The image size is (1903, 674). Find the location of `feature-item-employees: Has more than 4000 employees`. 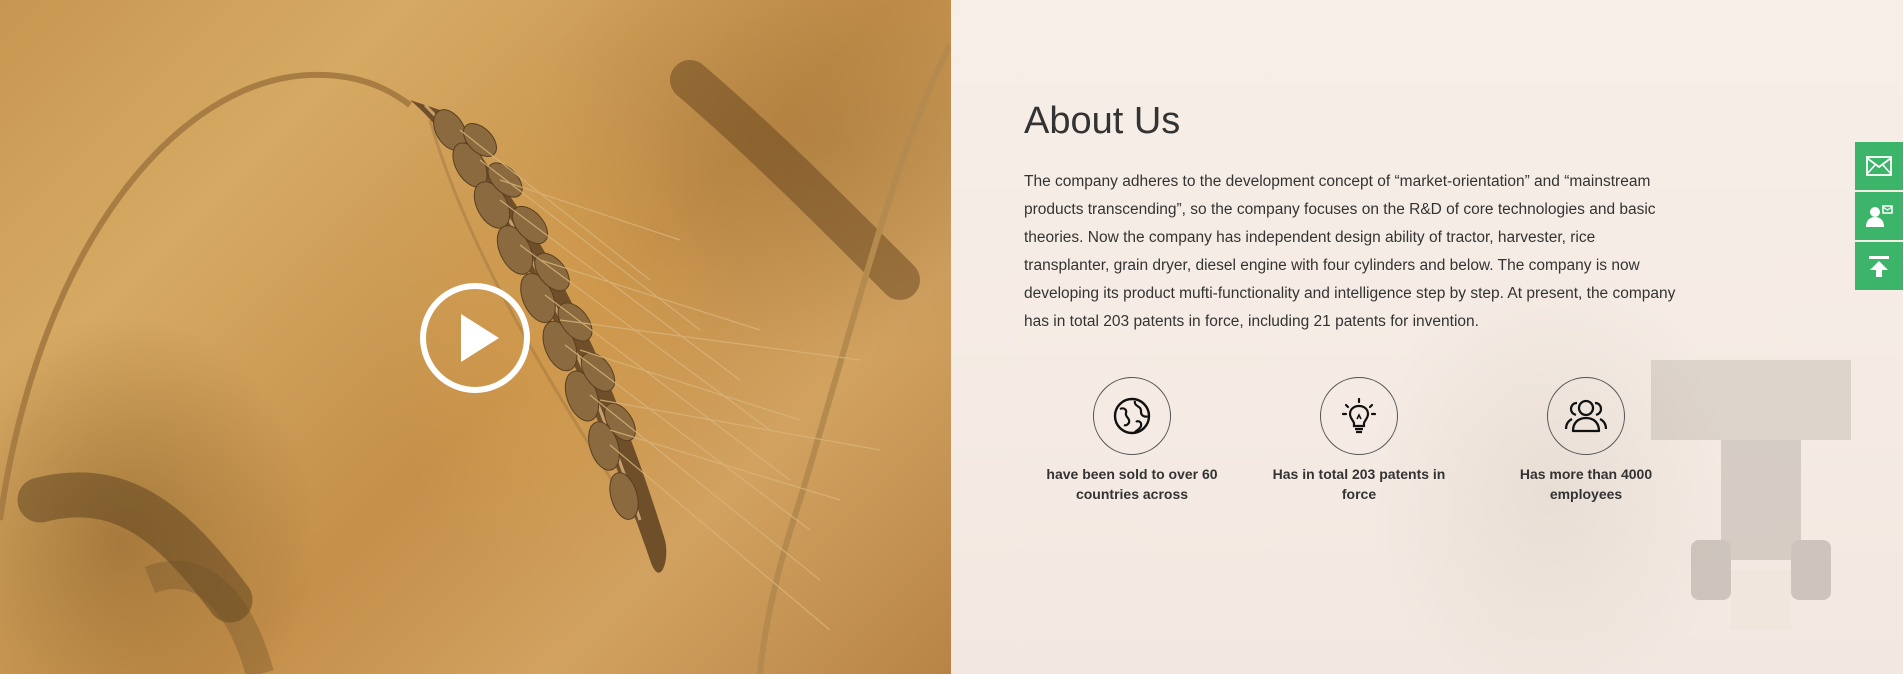

feature-item-employees: Has more than 4000 employees is located at coordinates (1586, 440).